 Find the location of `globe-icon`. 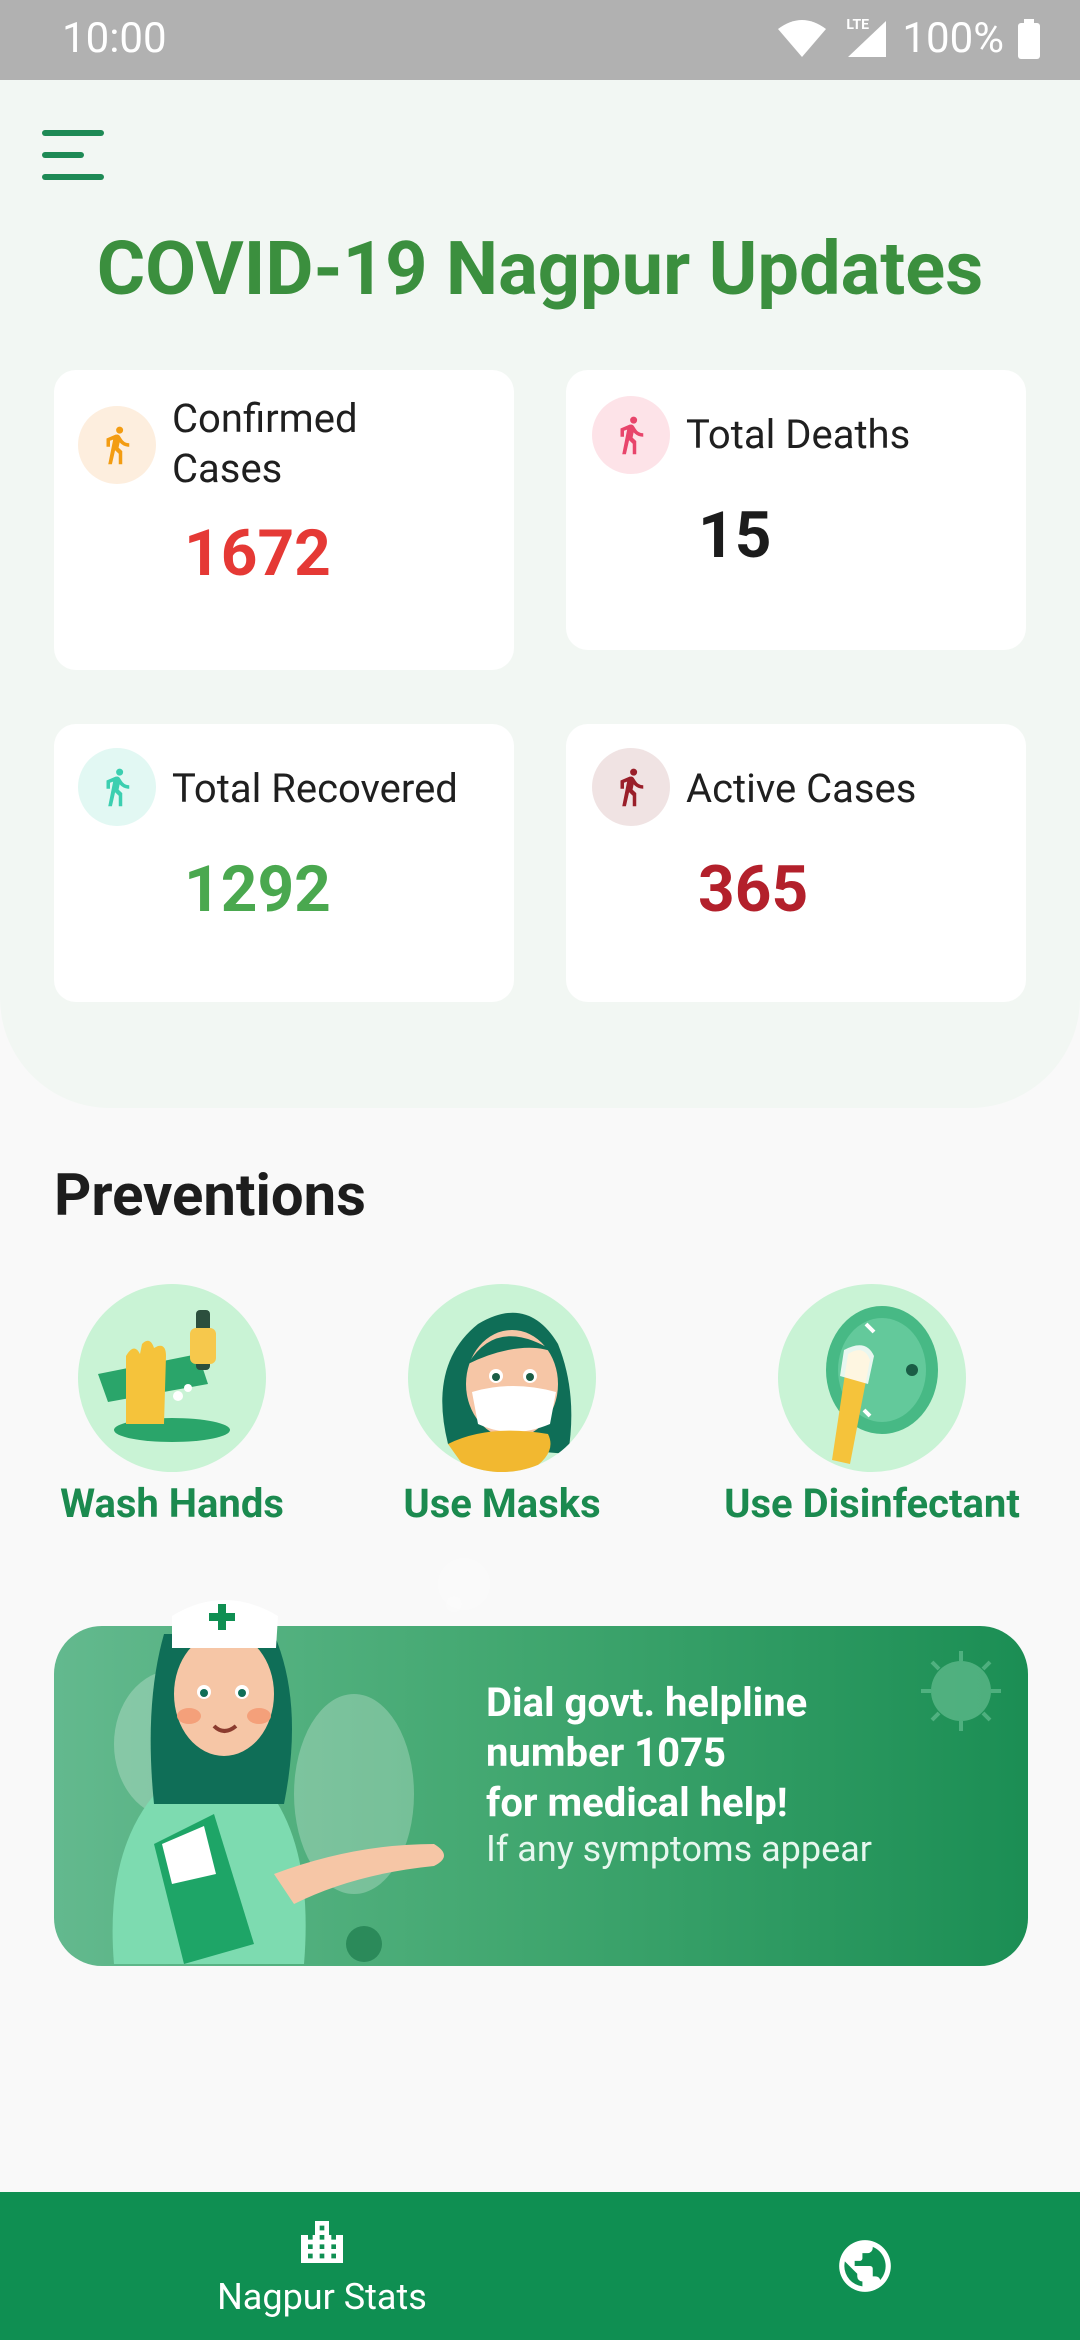

globe-icon is located at coordinates (865, 2266).